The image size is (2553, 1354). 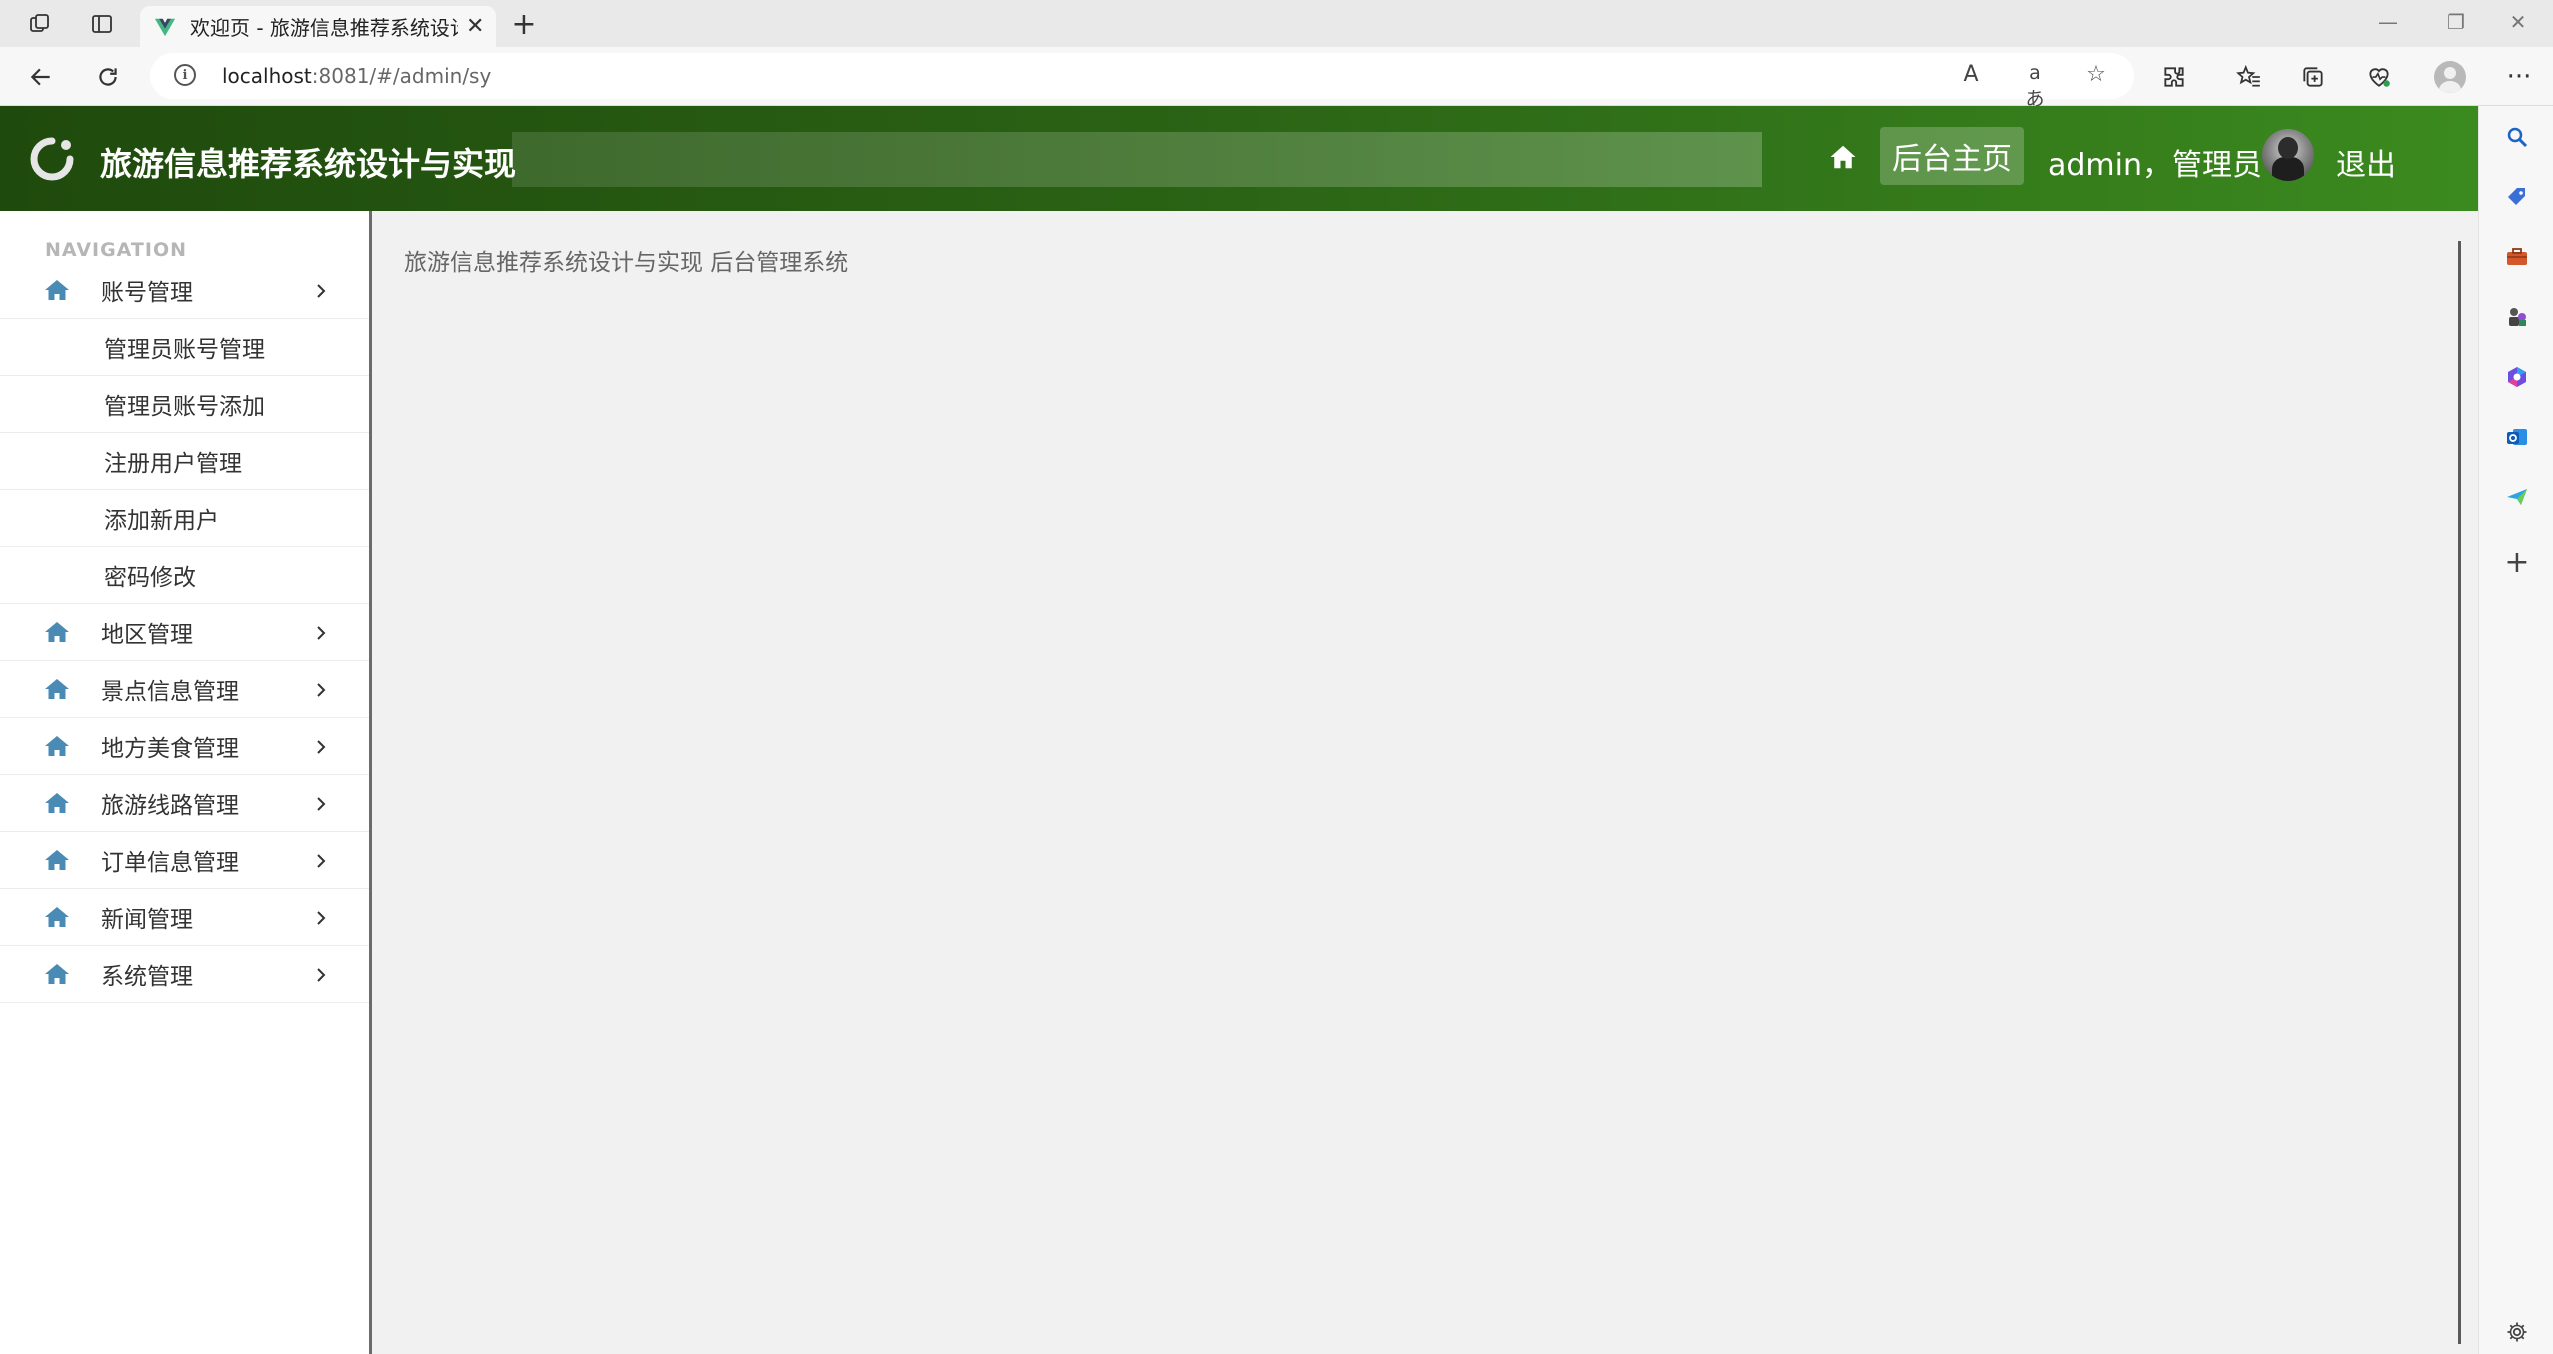 What do you see at coordinates (2249, 77) in the screenshot?
I see `favorites-icon` at bounding box center [2249, 77].